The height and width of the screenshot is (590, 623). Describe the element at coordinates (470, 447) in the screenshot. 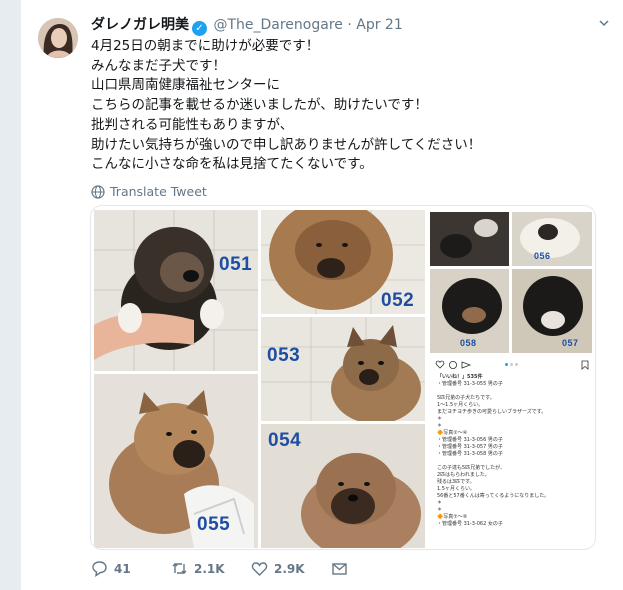

I see `insta-line: ・管理番号 31-3-057 男の子` at that location.